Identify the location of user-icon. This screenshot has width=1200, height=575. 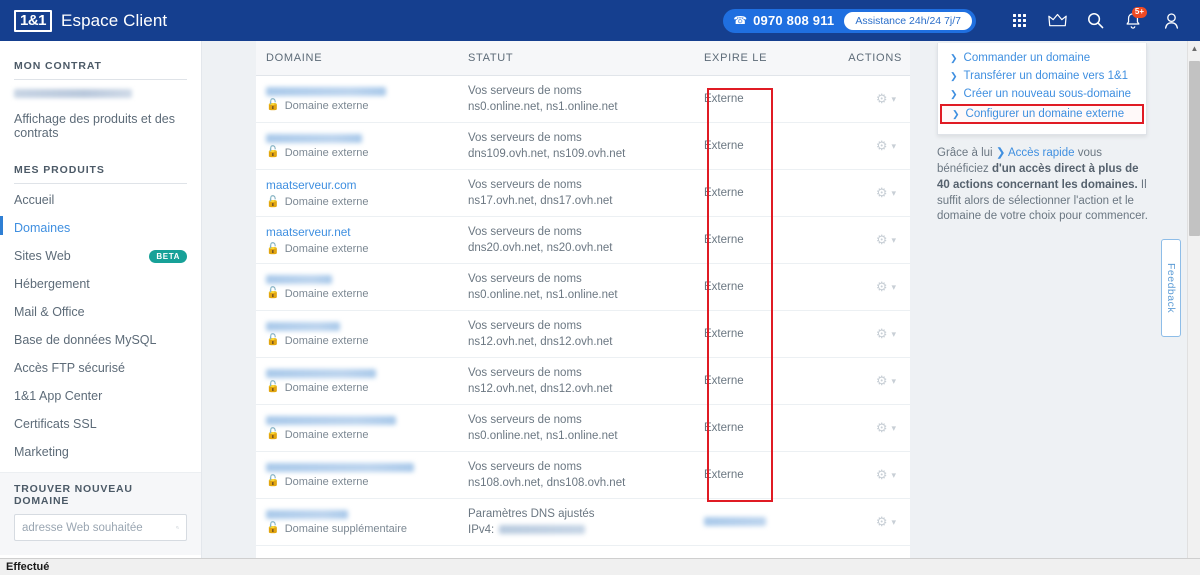
(1171, 20).